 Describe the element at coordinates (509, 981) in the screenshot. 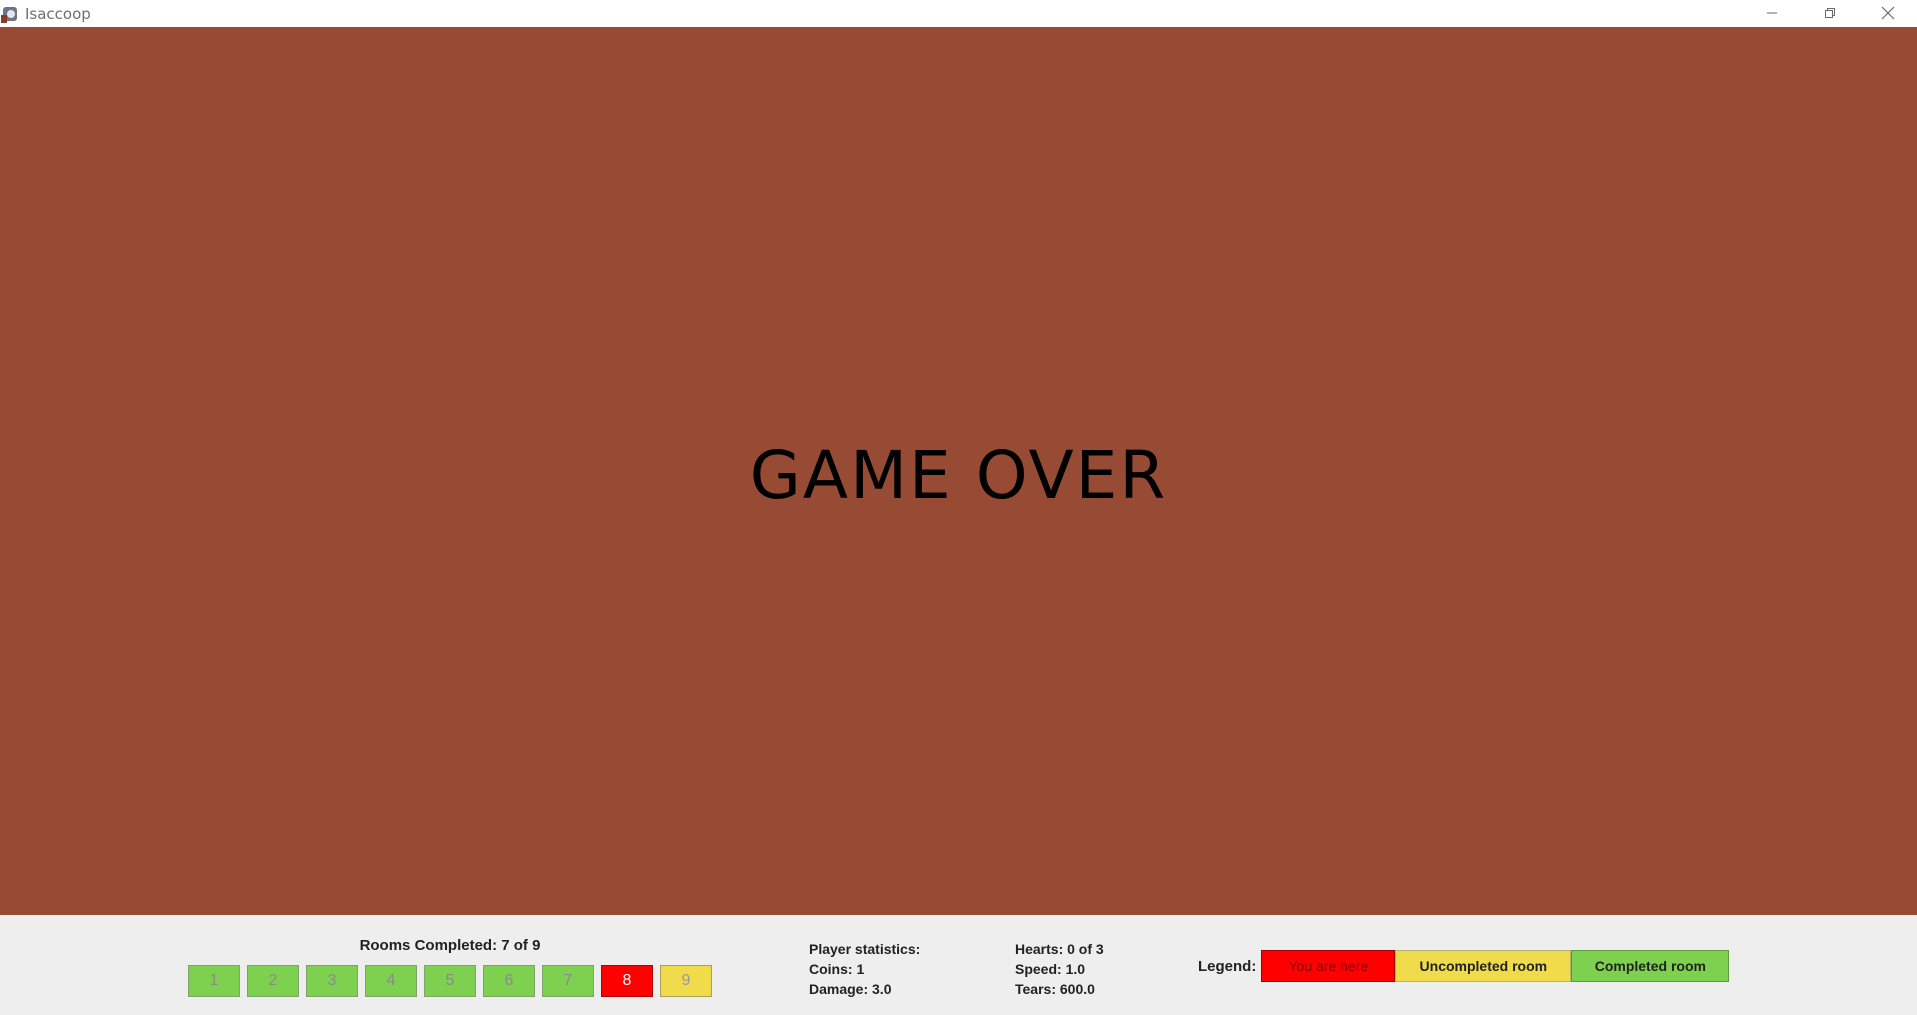

I see `room-button-6: 6` at that location.